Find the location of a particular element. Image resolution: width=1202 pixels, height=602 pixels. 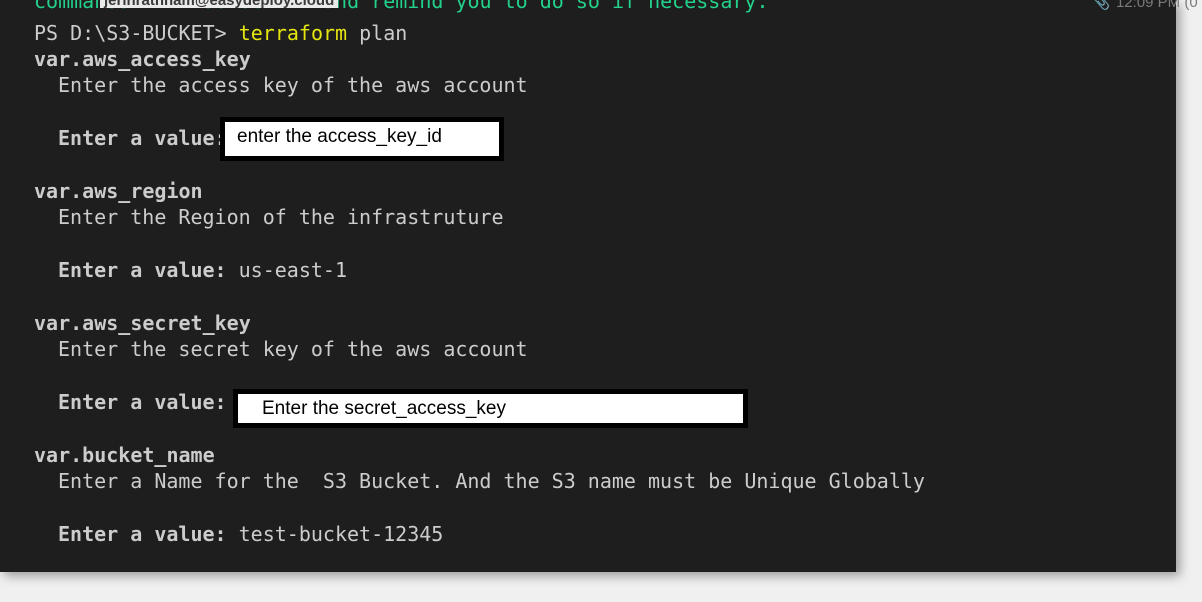

var-desc-access-key: Enter the access key of the aws account is located at coordinates (293, 85).